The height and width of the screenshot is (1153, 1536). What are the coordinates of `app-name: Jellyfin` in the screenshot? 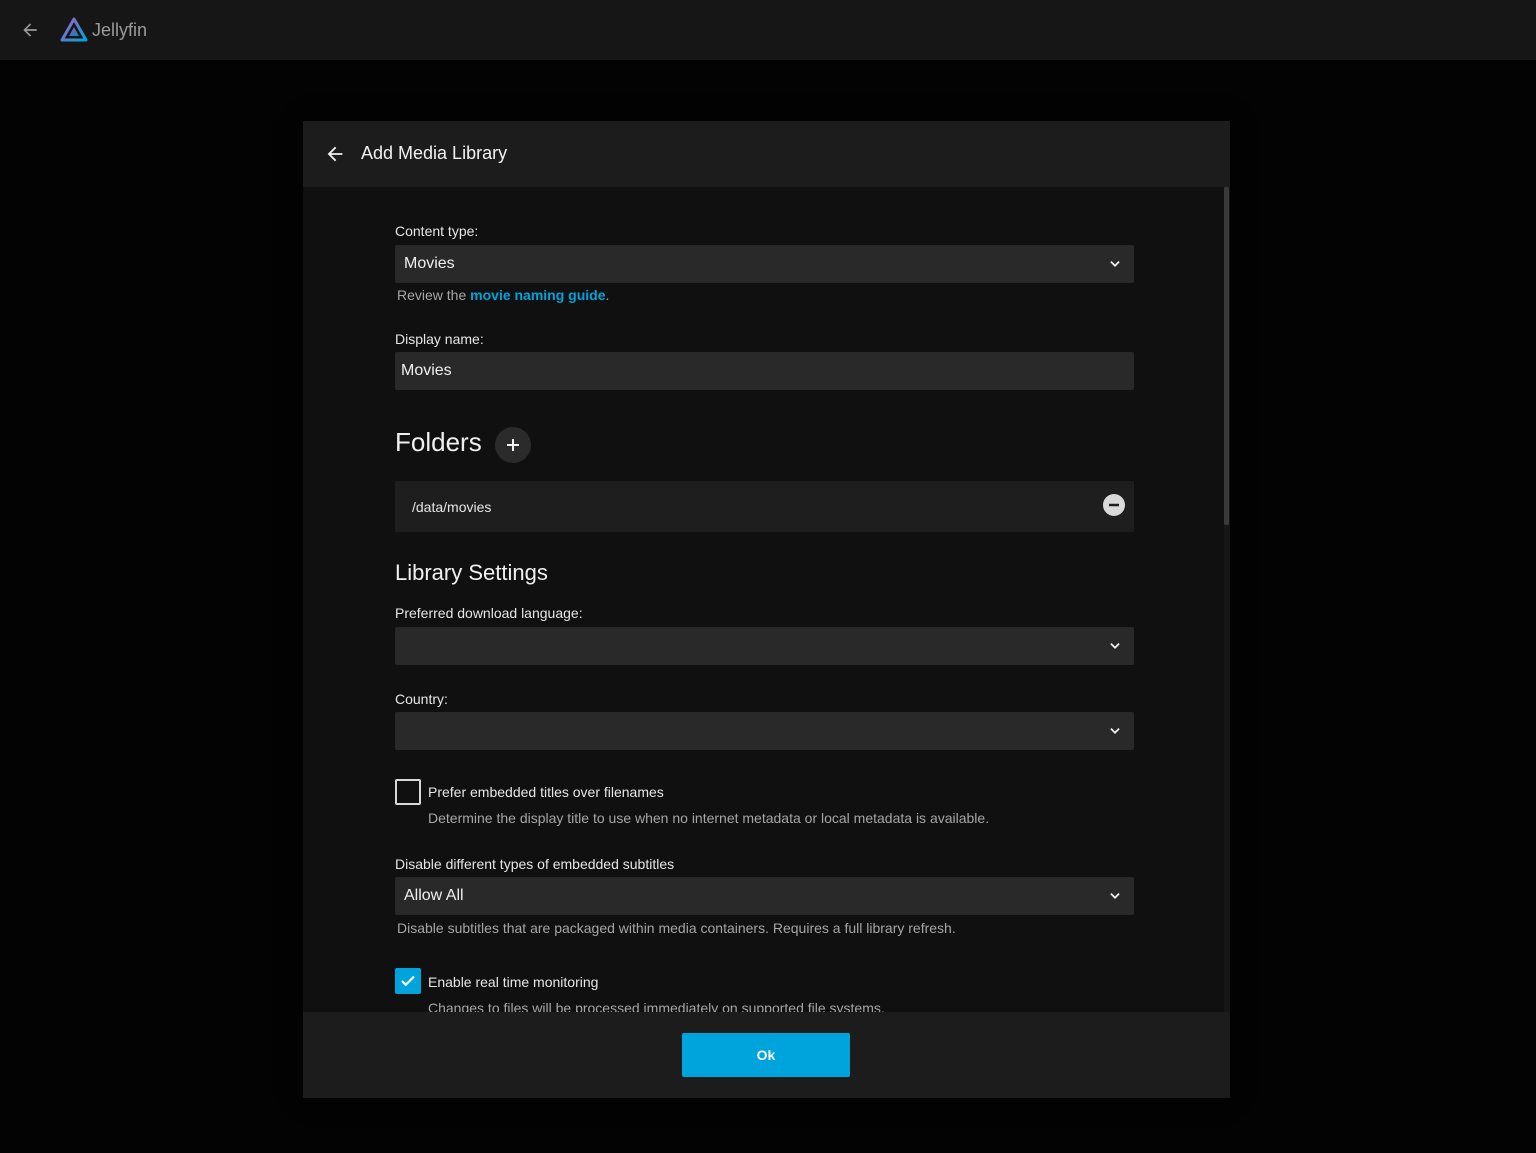 It's located at (120, 29).